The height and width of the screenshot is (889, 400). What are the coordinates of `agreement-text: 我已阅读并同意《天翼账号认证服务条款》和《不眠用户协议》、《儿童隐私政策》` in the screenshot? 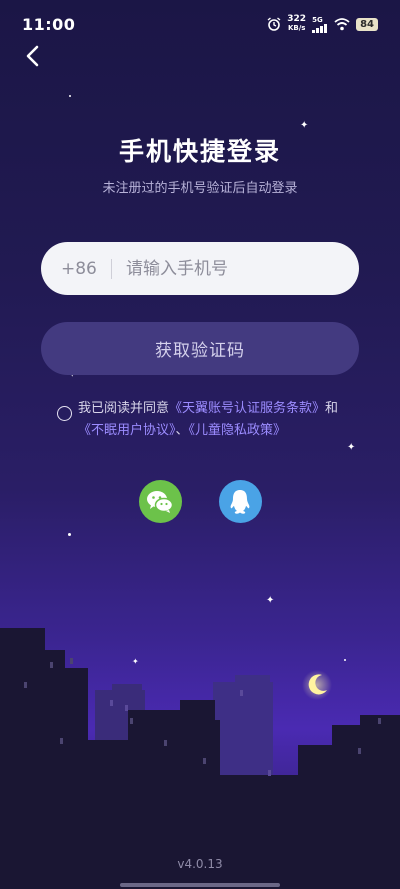 It's located at (208, 420).